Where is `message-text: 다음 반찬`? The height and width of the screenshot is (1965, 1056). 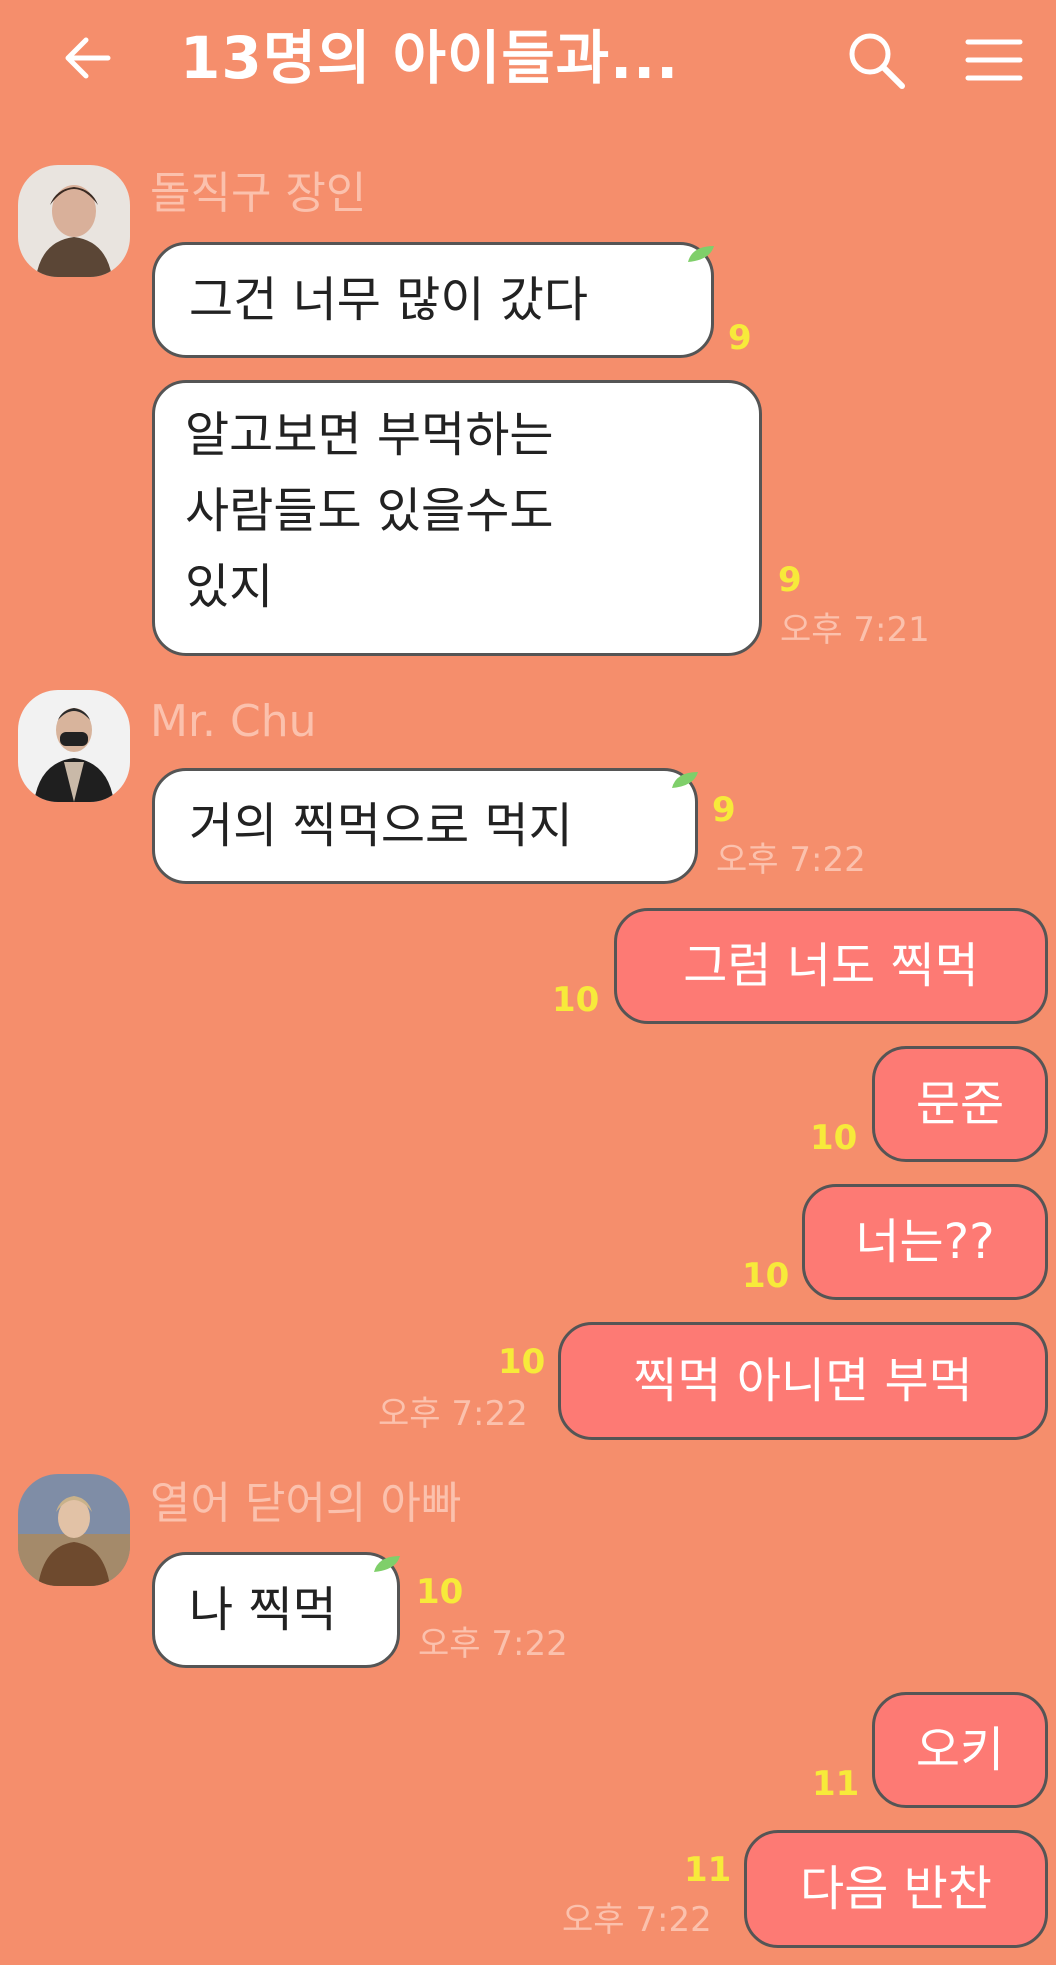 message-text: 다음 반찬 is located at coordinates (896, 1889).